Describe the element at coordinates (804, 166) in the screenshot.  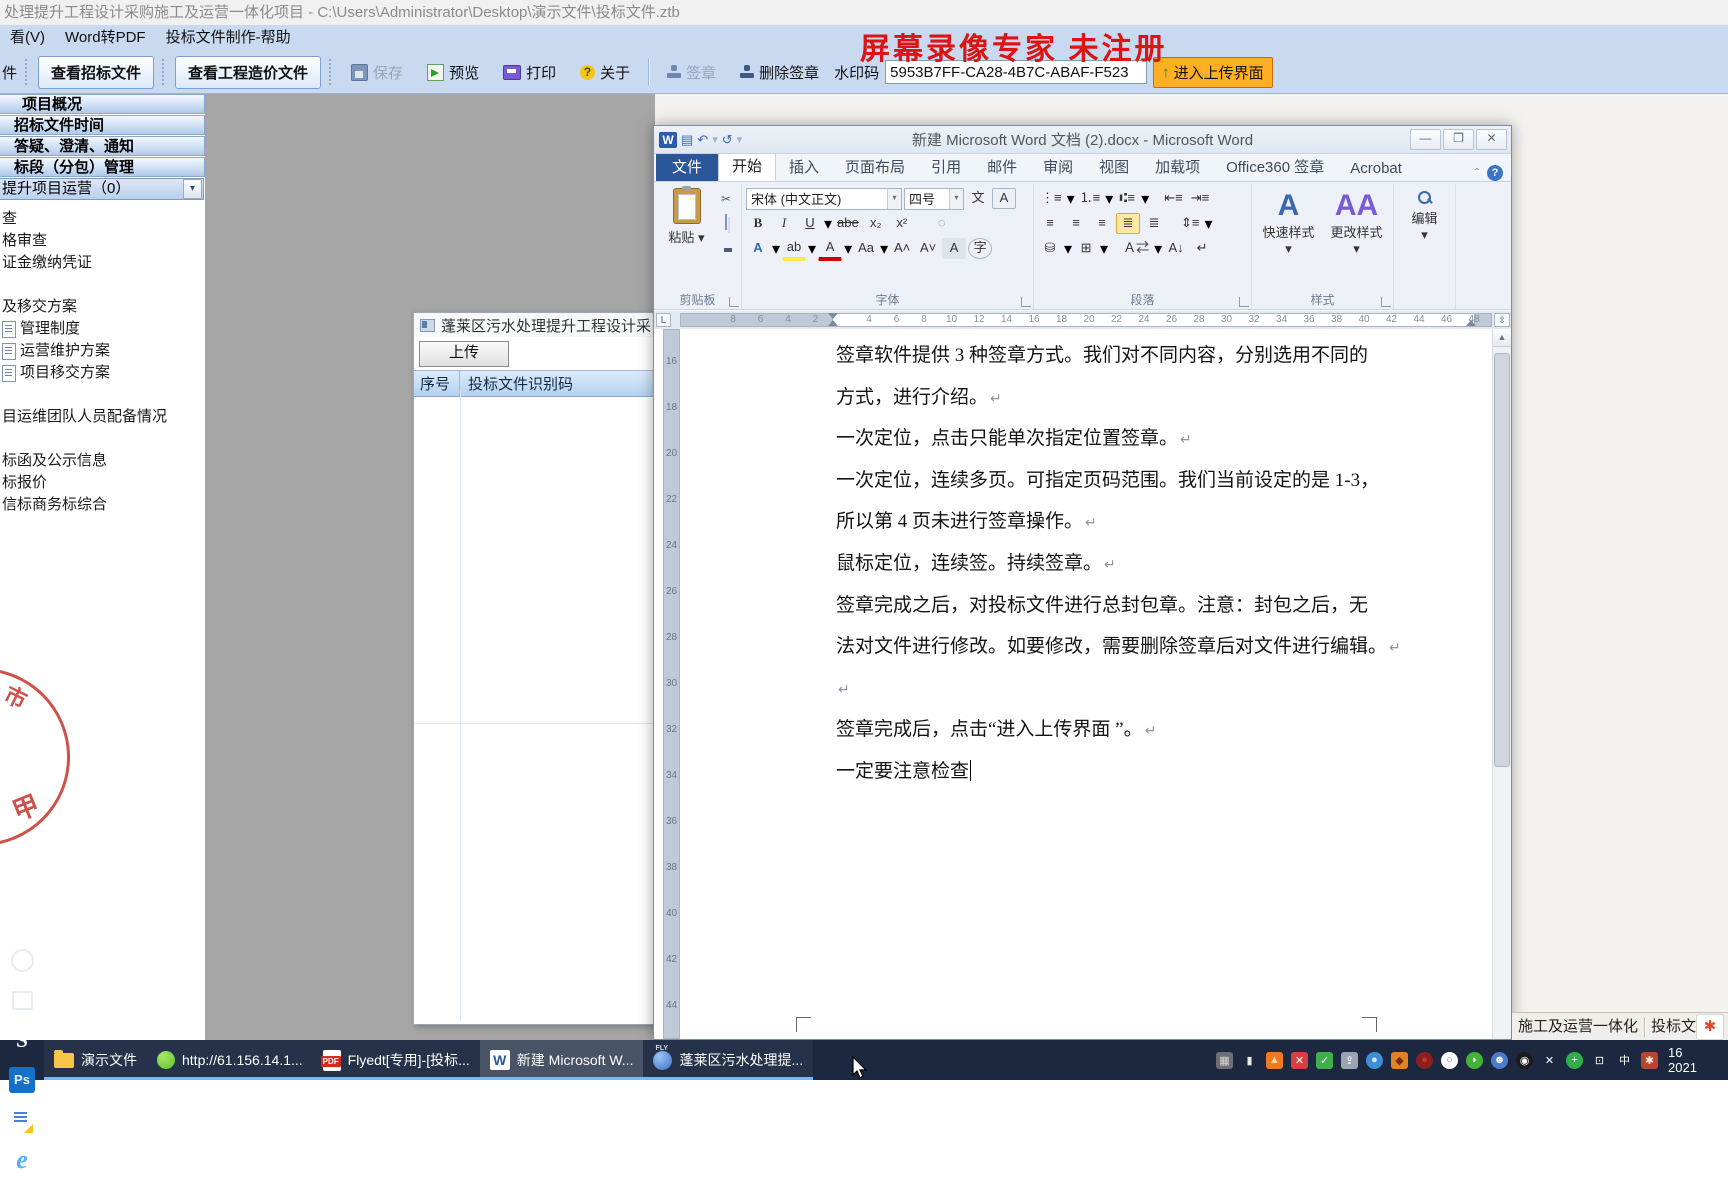
I see `tab-other: 插入` at that location.